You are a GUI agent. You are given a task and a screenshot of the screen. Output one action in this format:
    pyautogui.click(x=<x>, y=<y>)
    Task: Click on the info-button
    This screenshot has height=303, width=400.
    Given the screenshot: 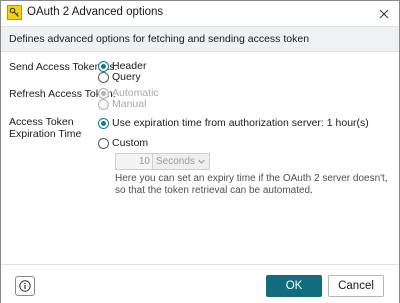 What is the action you would take?
    pyautogui.click(x=25, y=286)
    